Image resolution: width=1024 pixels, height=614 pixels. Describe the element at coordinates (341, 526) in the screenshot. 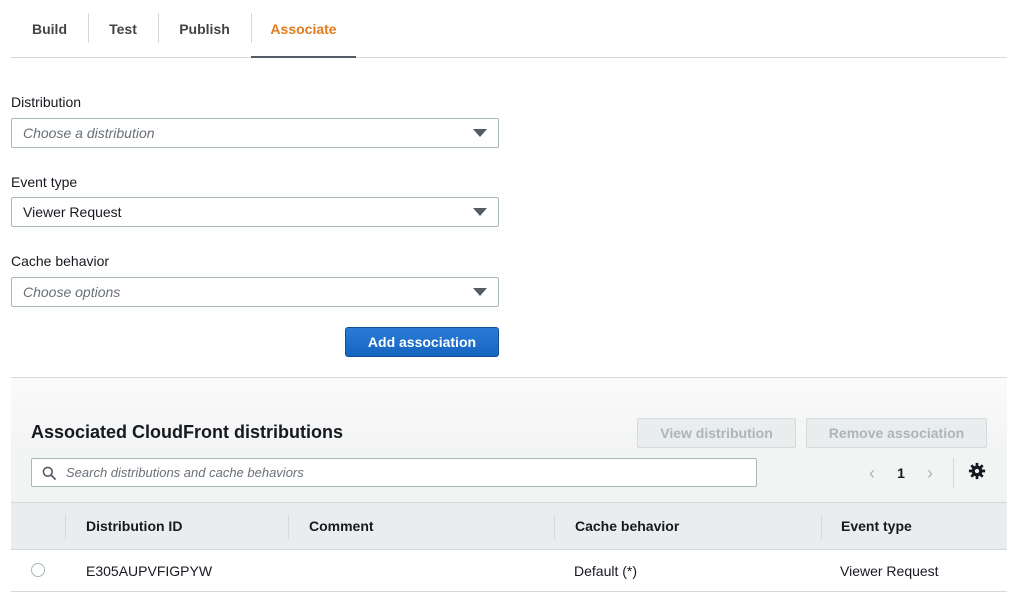

I see `column-header-comment: Comment` at that location.